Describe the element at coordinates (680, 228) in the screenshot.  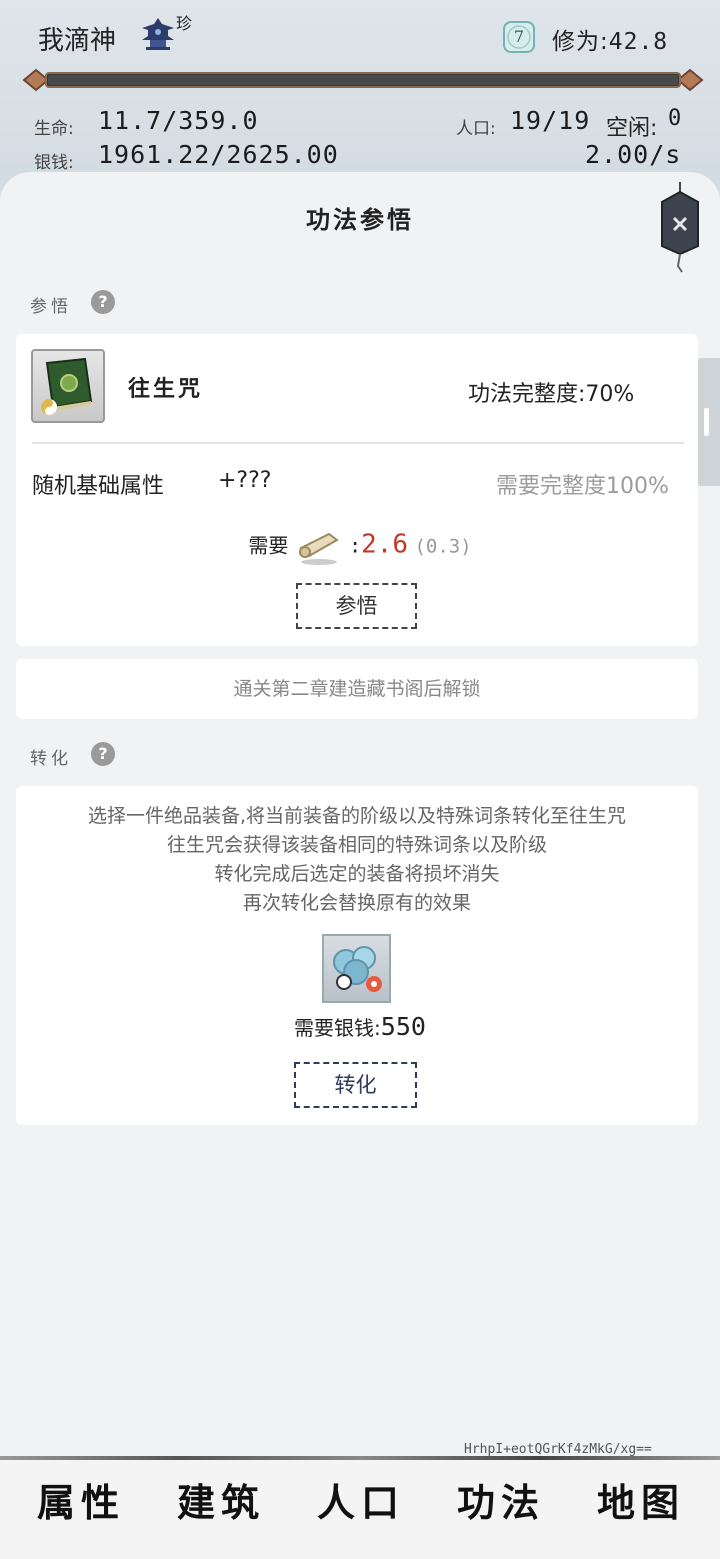
I see `close-icon` at that location.